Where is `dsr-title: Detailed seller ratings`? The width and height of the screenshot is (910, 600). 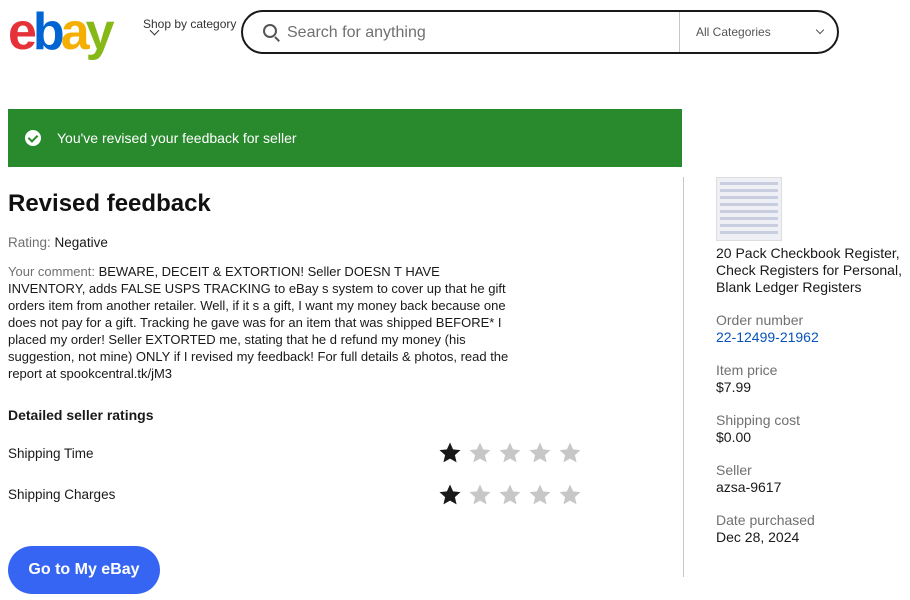 dsr-title: Detailed seller ratings is located at coordinates (81, 415).